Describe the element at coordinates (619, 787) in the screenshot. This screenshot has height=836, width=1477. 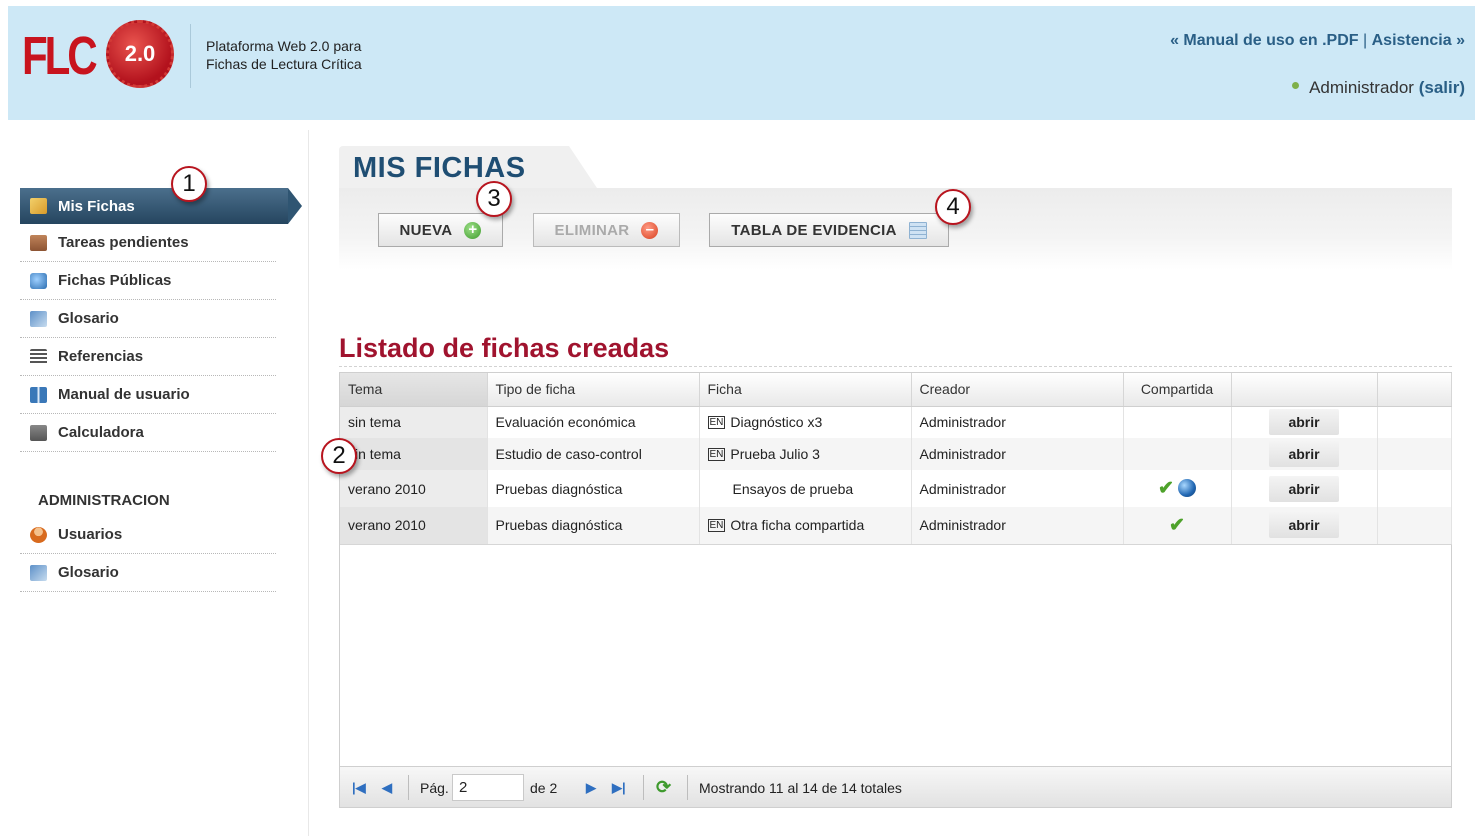
I see `last-page-icon: ▶|` at that location.